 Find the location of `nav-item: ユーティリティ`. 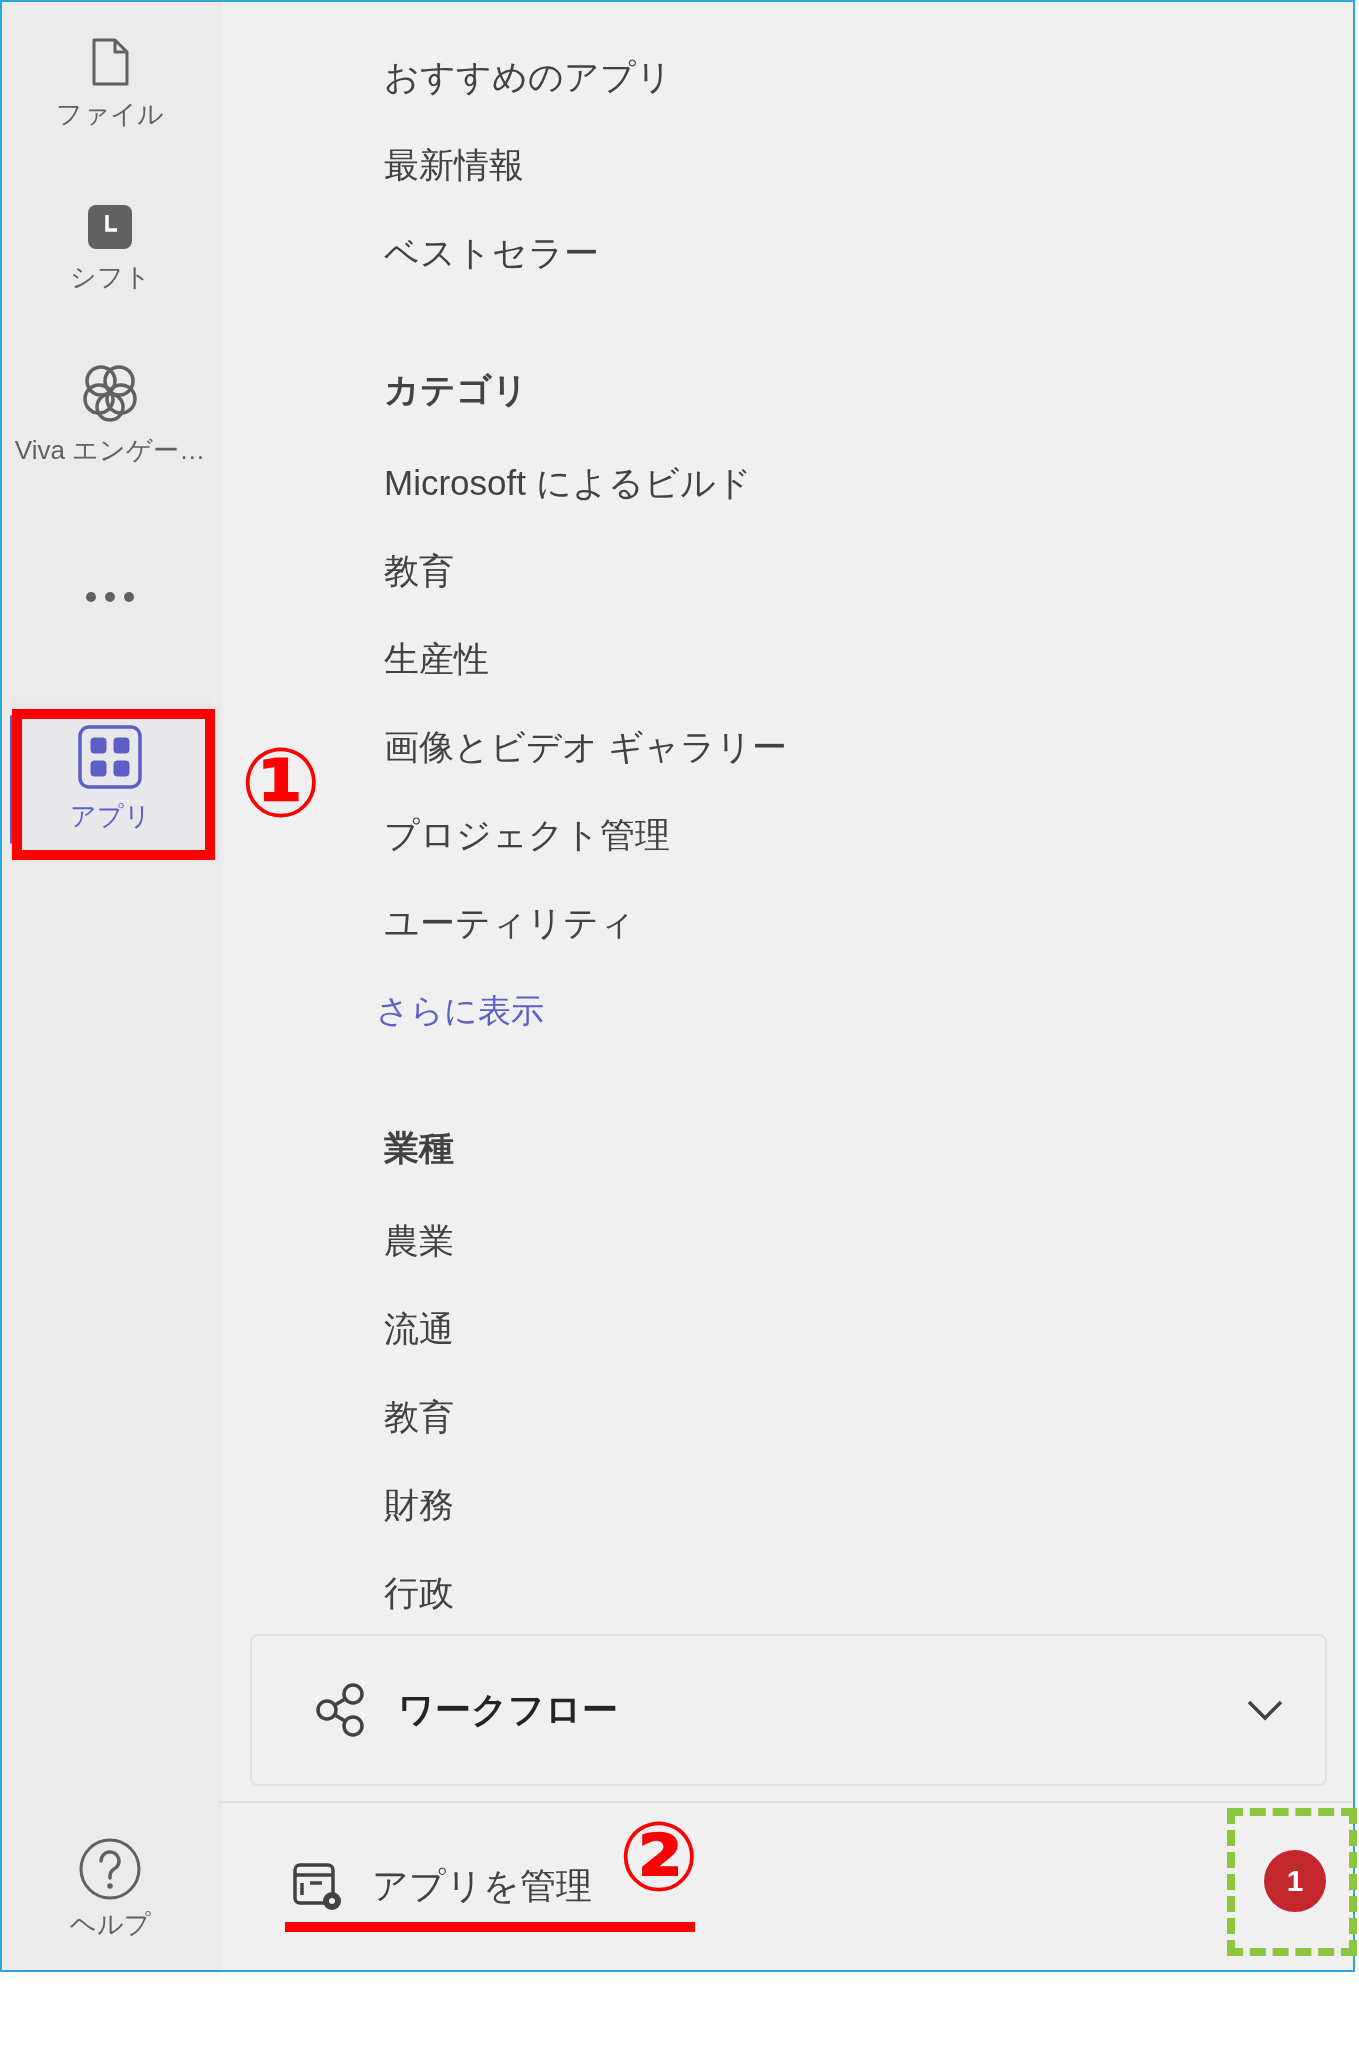

nav-item: ユーティリティ is located at coordinates (509, 923).